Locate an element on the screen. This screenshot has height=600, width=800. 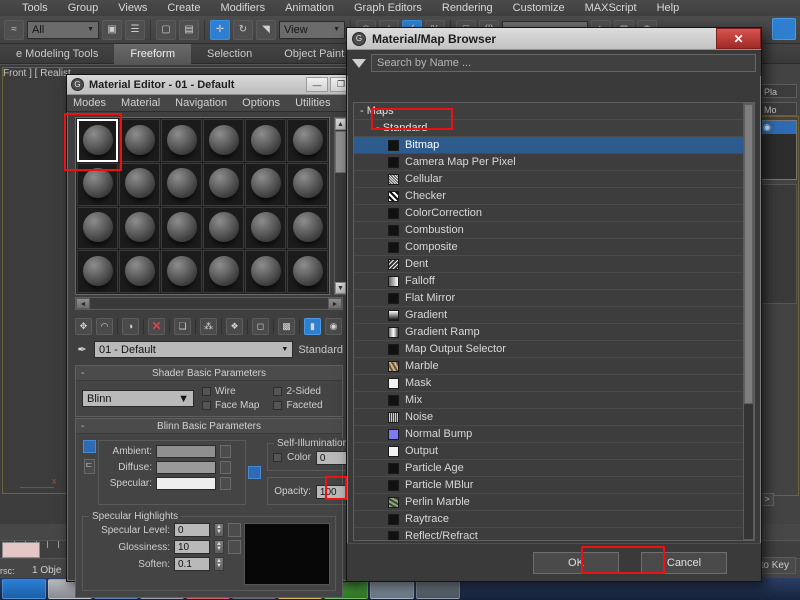
material-type-button: Standard is located at coordinates (320, 350).